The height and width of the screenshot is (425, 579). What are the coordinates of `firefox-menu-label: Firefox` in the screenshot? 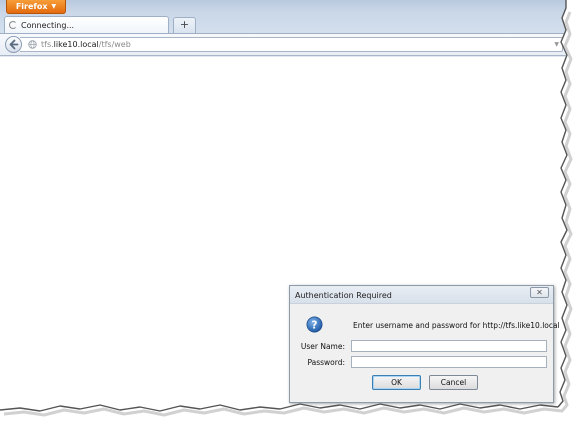 It's located at (31, 6).